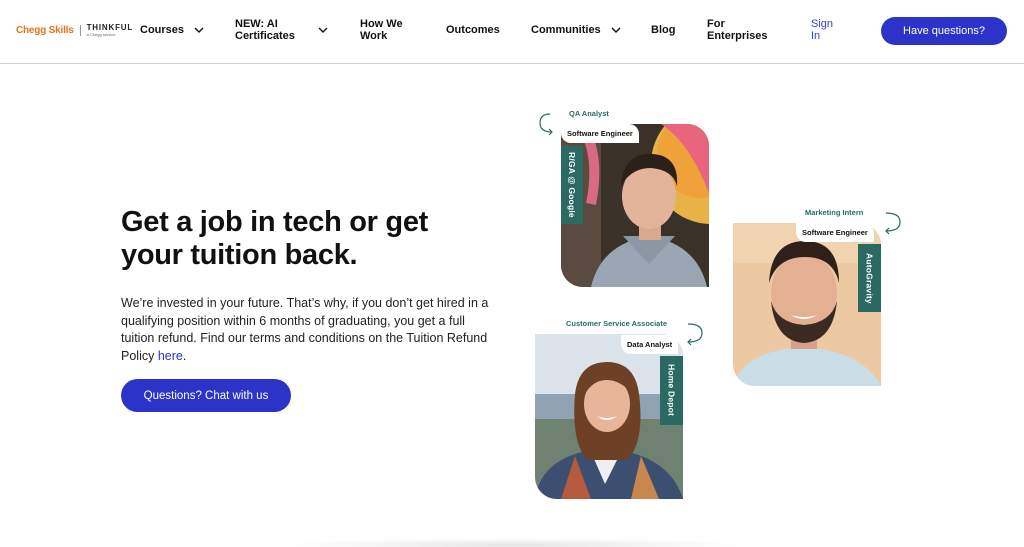 The image size is (1024, 547). I want to click on sign-in-link: Sign In, so click(822, 30).